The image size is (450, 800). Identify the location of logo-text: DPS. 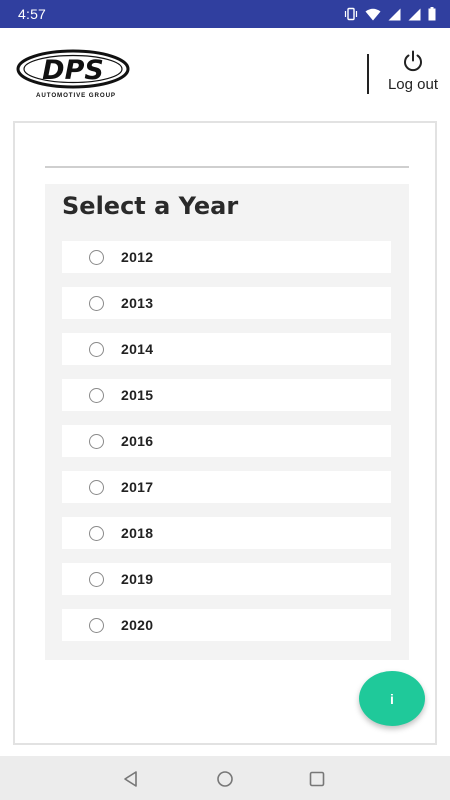
(73, 70).